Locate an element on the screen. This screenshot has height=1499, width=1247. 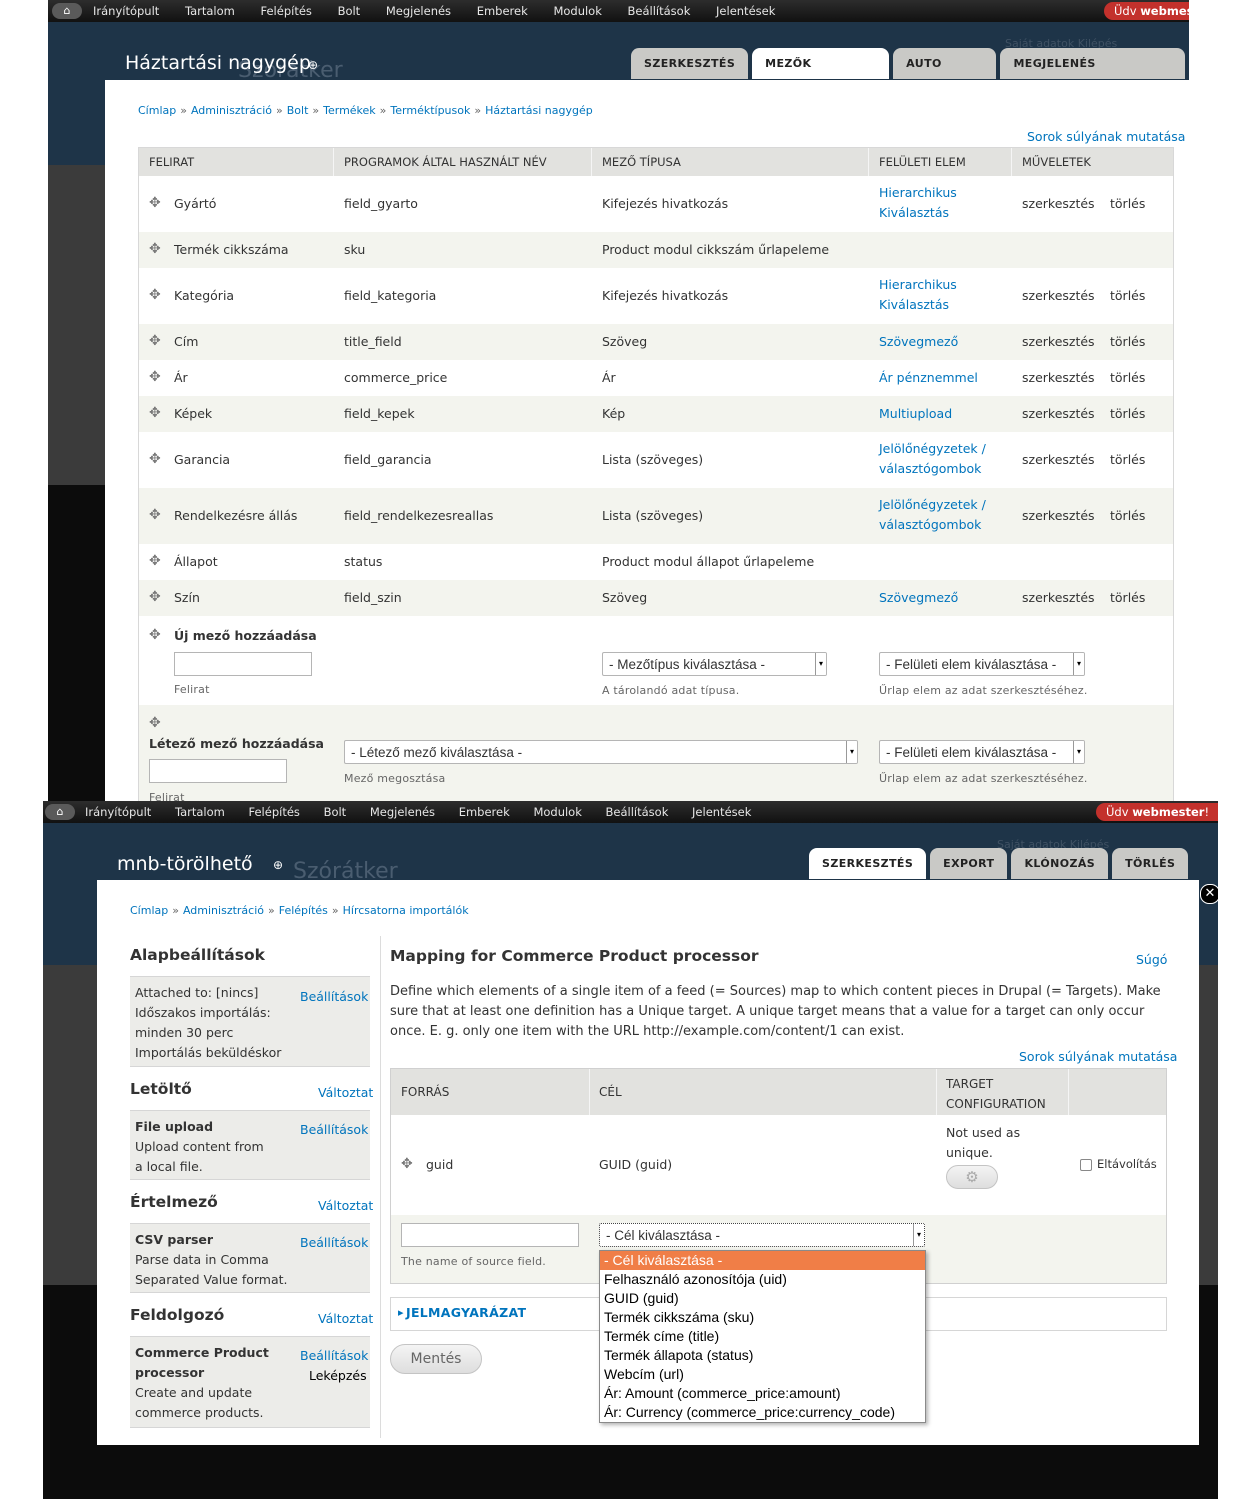
tab-display-settings: Megjelenés beállítása is located at coordinates (1092, 74).